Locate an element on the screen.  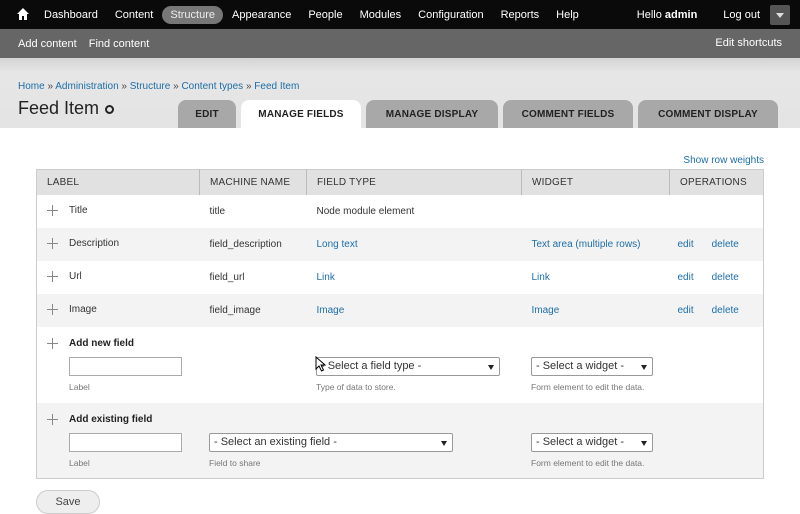
tab-manage-fields: MANAGE FIELDS is located at coordinates (301, 114).